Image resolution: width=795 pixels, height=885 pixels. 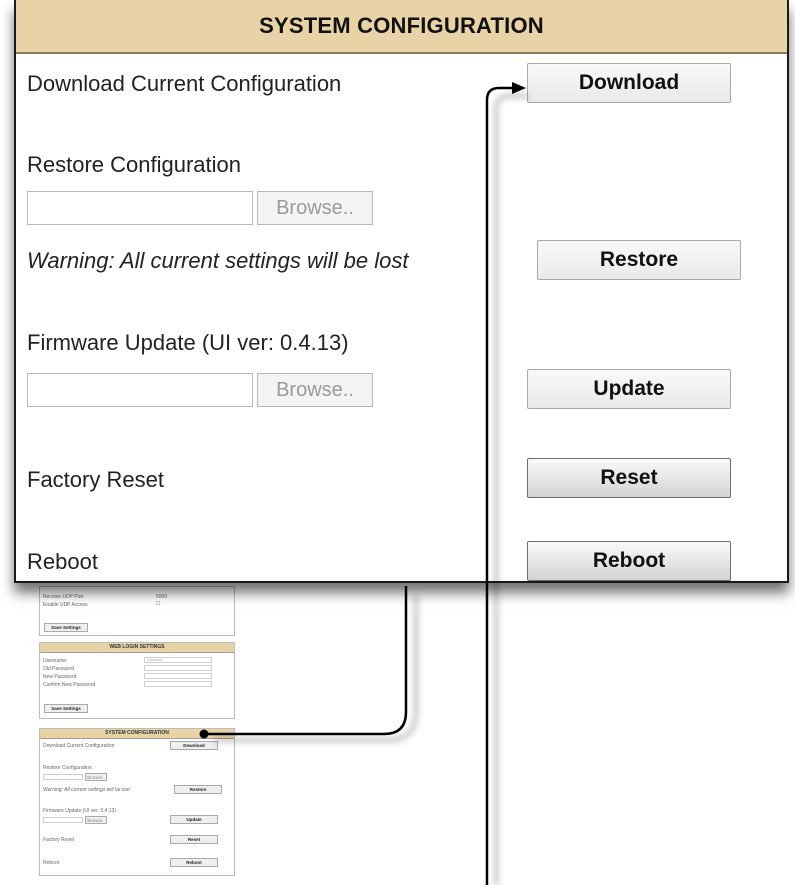 What do you see at coordinates (63, 777) in the screenshot?
I see `thumb-restore-file-input` at bounding box center [63, 777].